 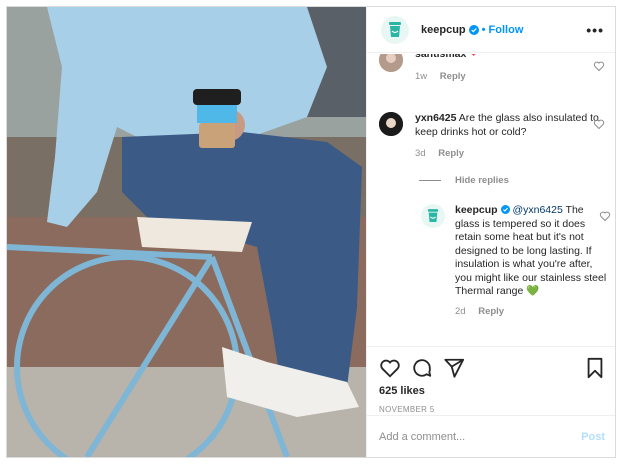 I want to click on keepcup-reply-avatar, so click(x=433, y=216).